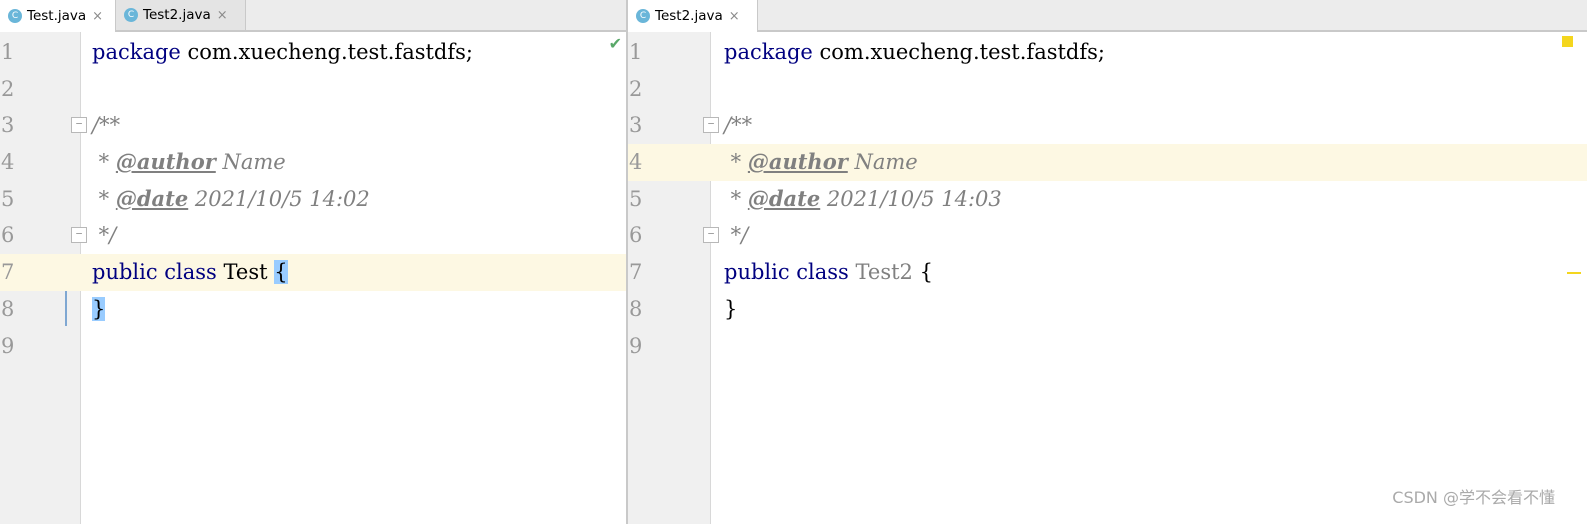  Describe the element at coordinates (884, 272) in the screenshot. I see `class-name: Test2` at that location.